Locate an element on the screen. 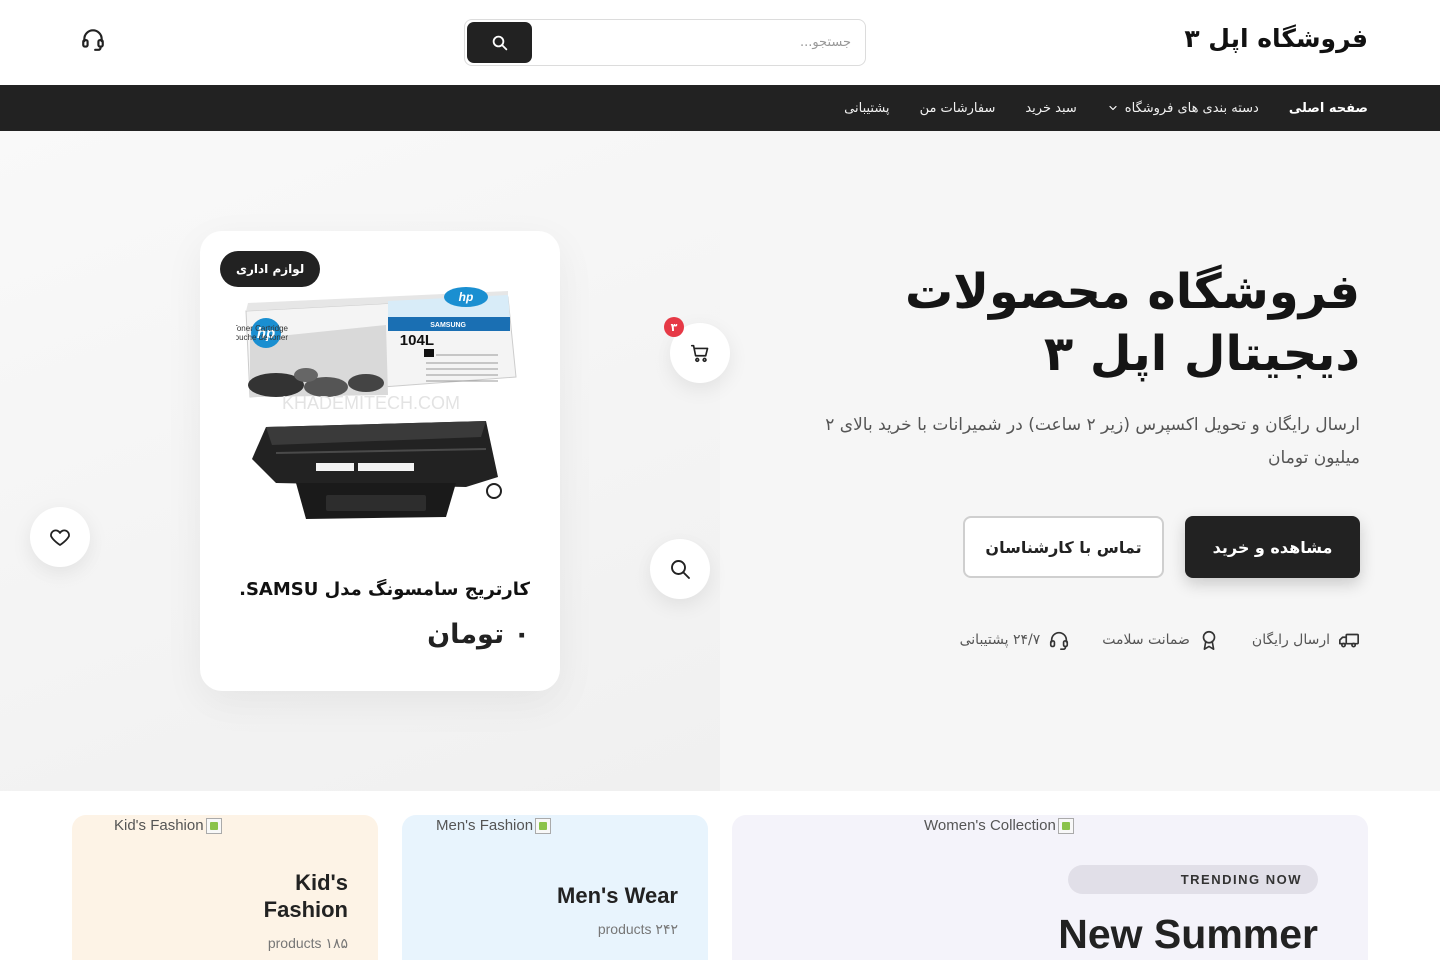 This screenshot has height=960, width=1440. wishlist-button is located at coordinates (60, 537).